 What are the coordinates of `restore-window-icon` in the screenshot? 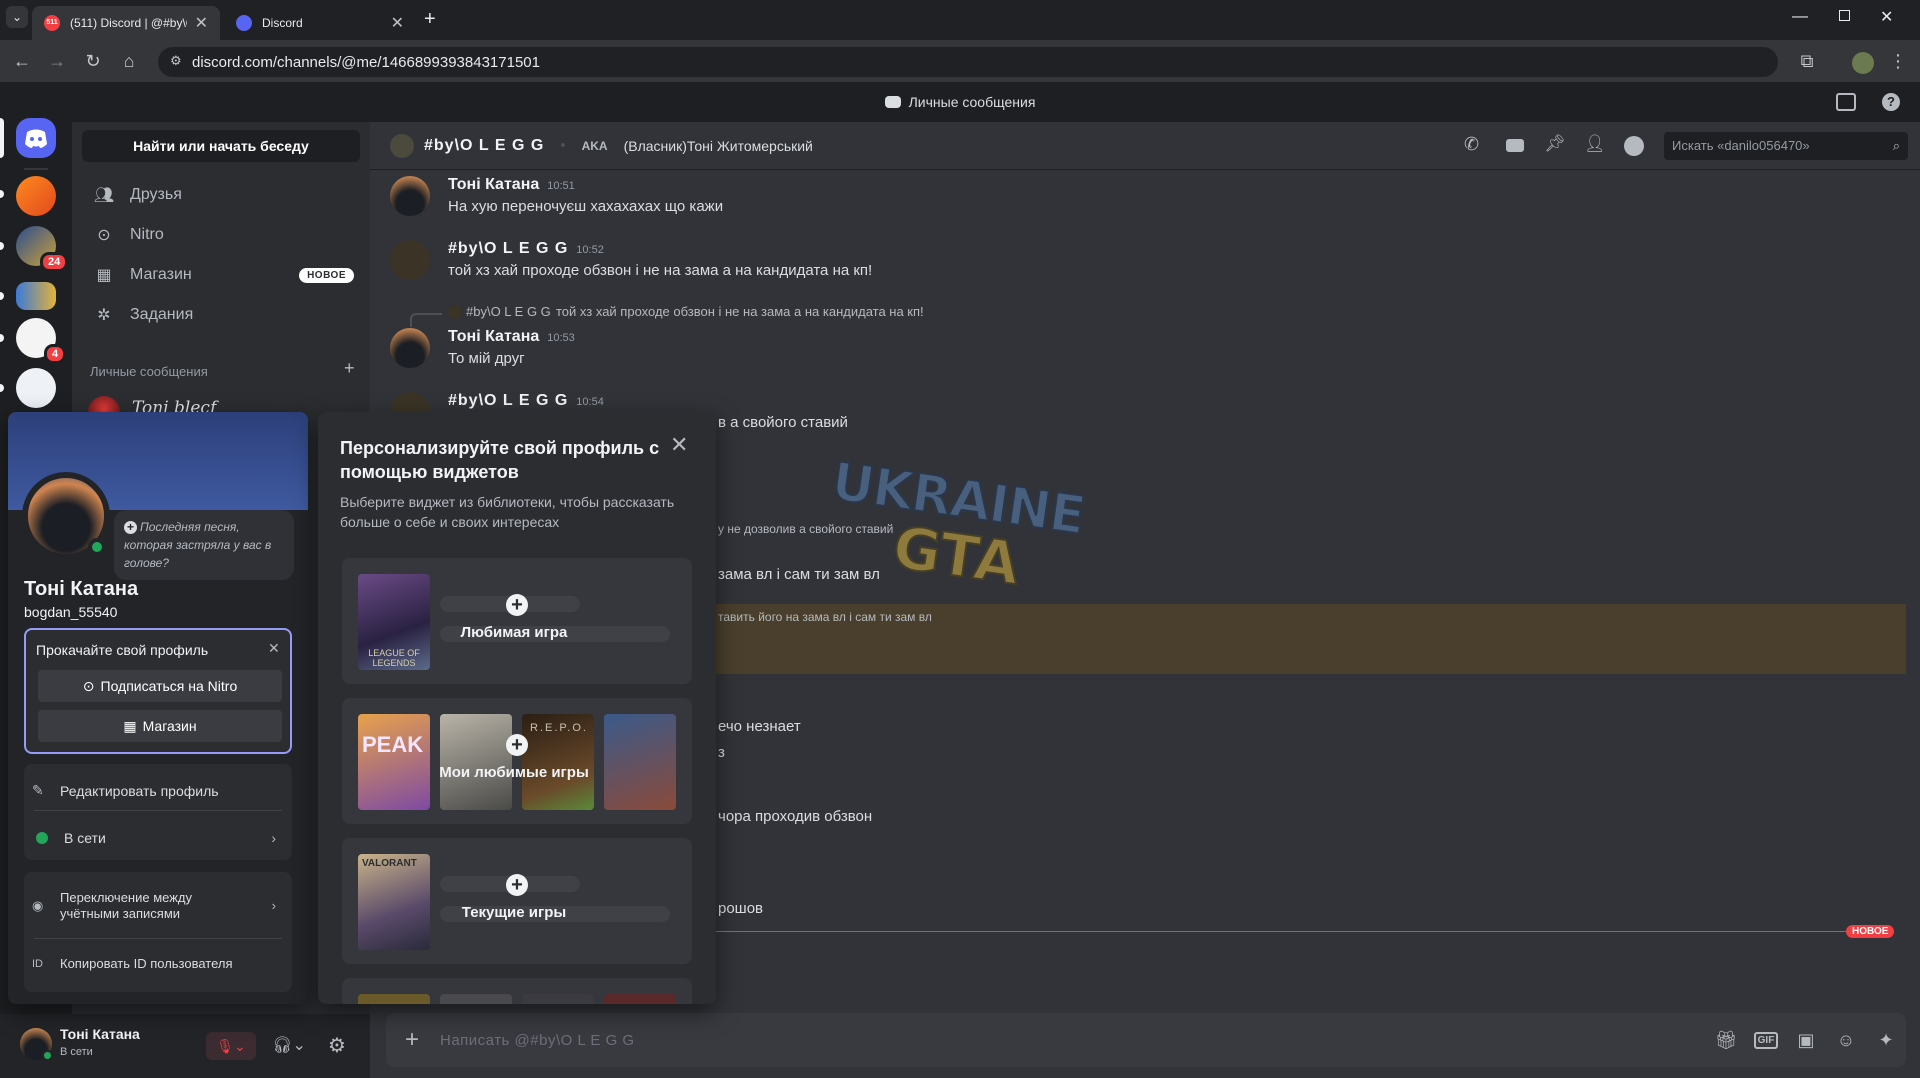 It's located at (1844, 15).